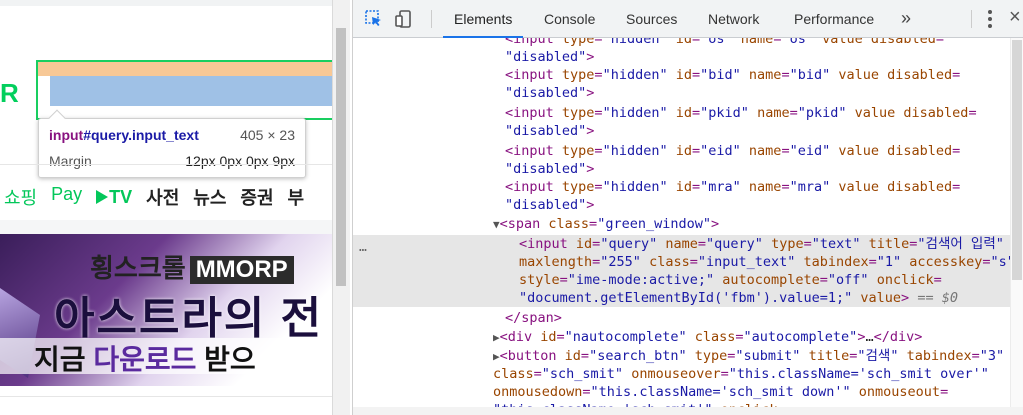 The width and height of the screenshot is (1023, 415). What do you see at coordinates (296, 197) in the screenshot?
I see `nav-item-more: 부` at bounding box center [296, 197].